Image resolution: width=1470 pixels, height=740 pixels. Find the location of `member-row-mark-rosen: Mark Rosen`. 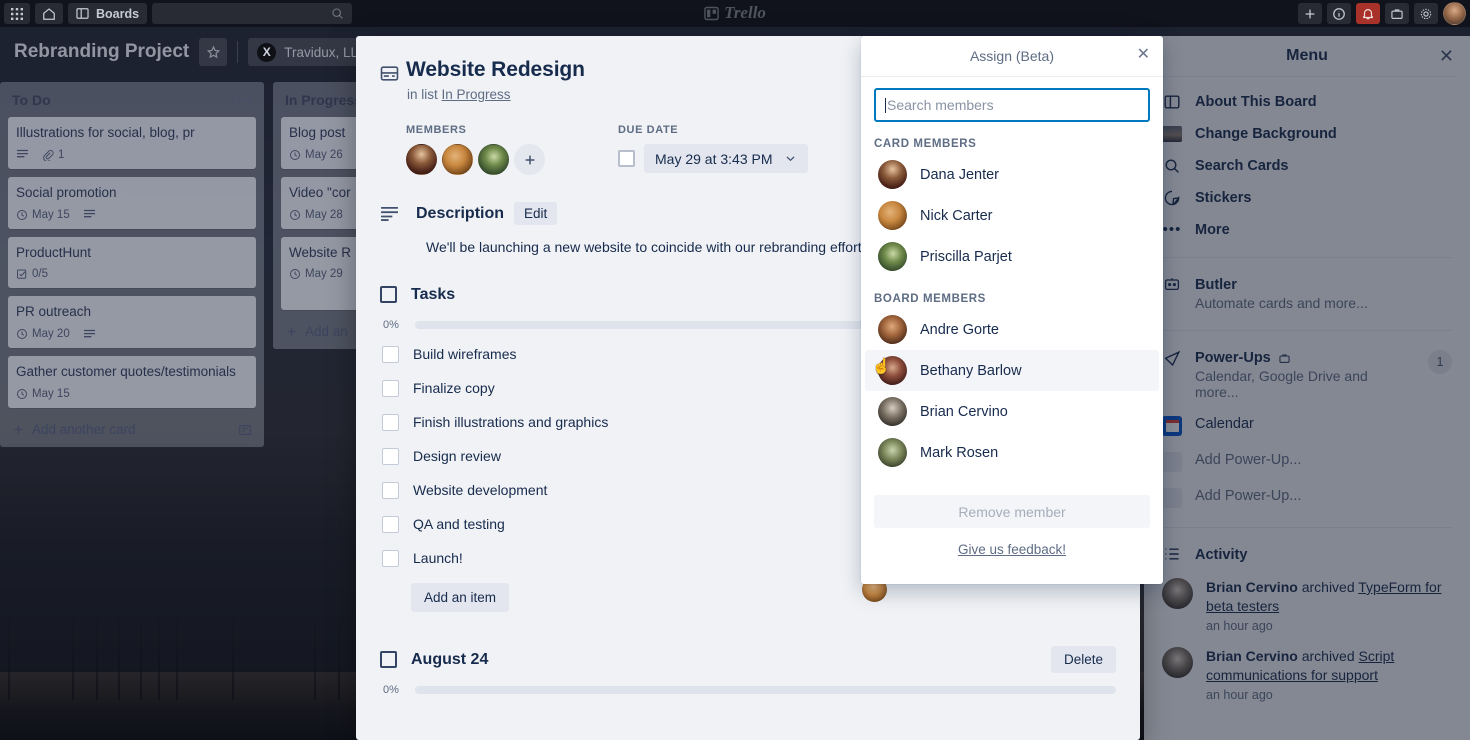

member-row-mark-rosen: Mark Rosen is located at coordinates (1012, 452).